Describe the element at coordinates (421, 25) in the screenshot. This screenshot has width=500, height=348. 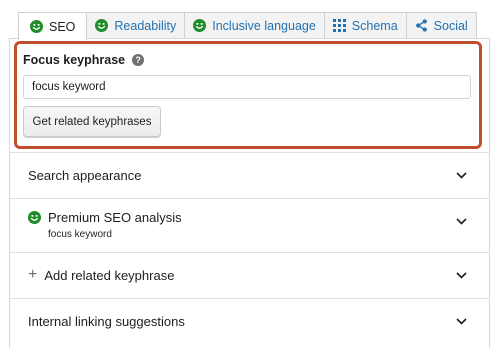
I see `share-icon` at that location.